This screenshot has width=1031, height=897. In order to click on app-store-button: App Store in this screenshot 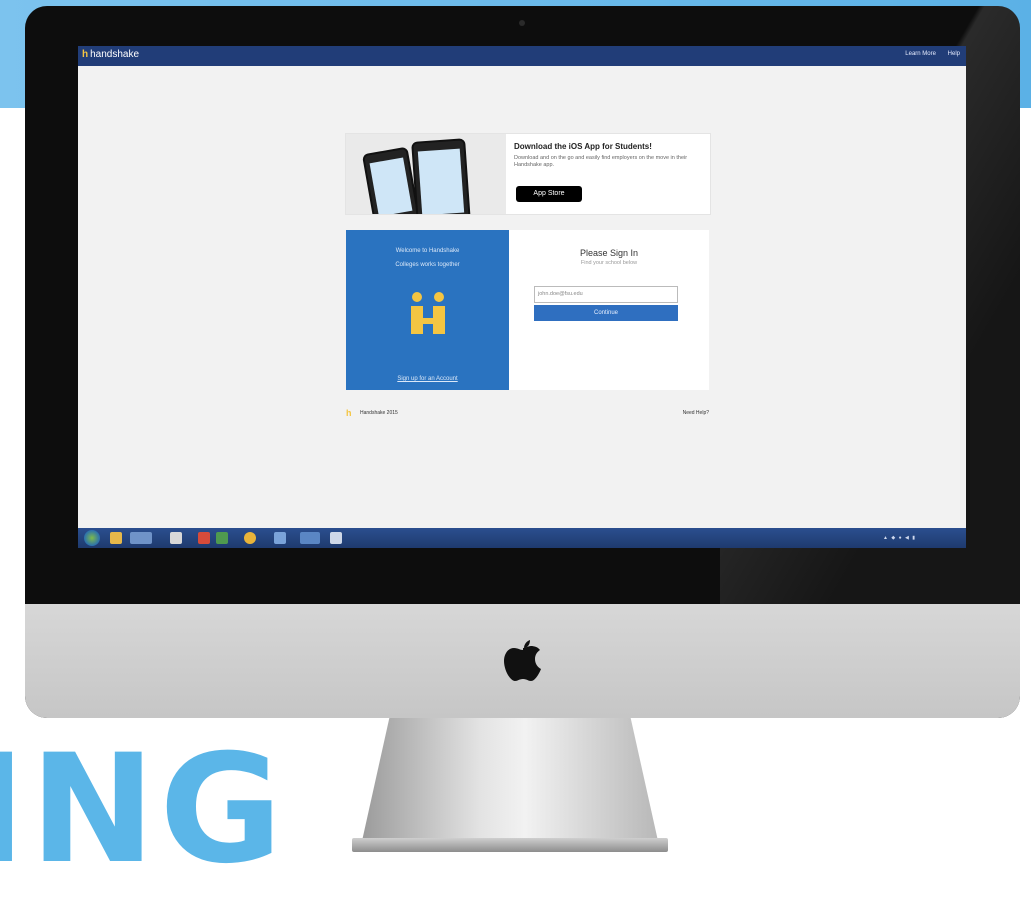, I will do `click(549, 194)`.